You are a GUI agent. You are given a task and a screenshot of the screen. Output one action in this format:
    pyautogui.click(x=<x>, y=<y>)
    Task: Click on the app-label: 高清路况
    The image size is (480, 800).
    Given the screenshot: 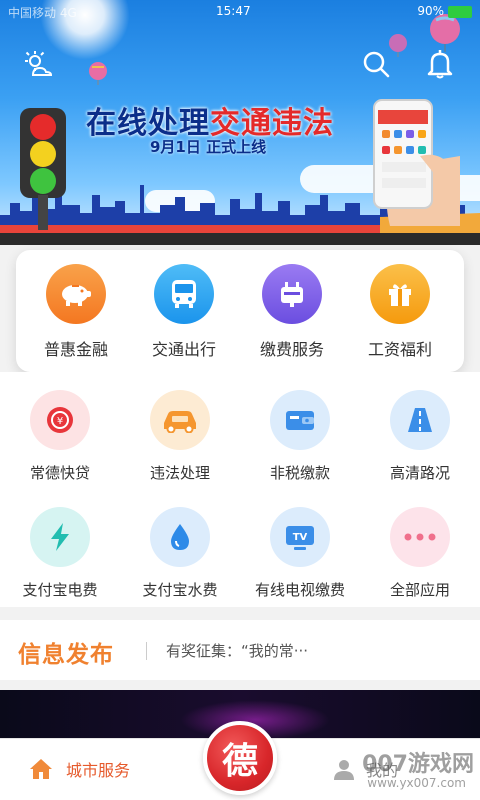 What is the action you would take?
    pyautogui.click(x=419, y=473)
    